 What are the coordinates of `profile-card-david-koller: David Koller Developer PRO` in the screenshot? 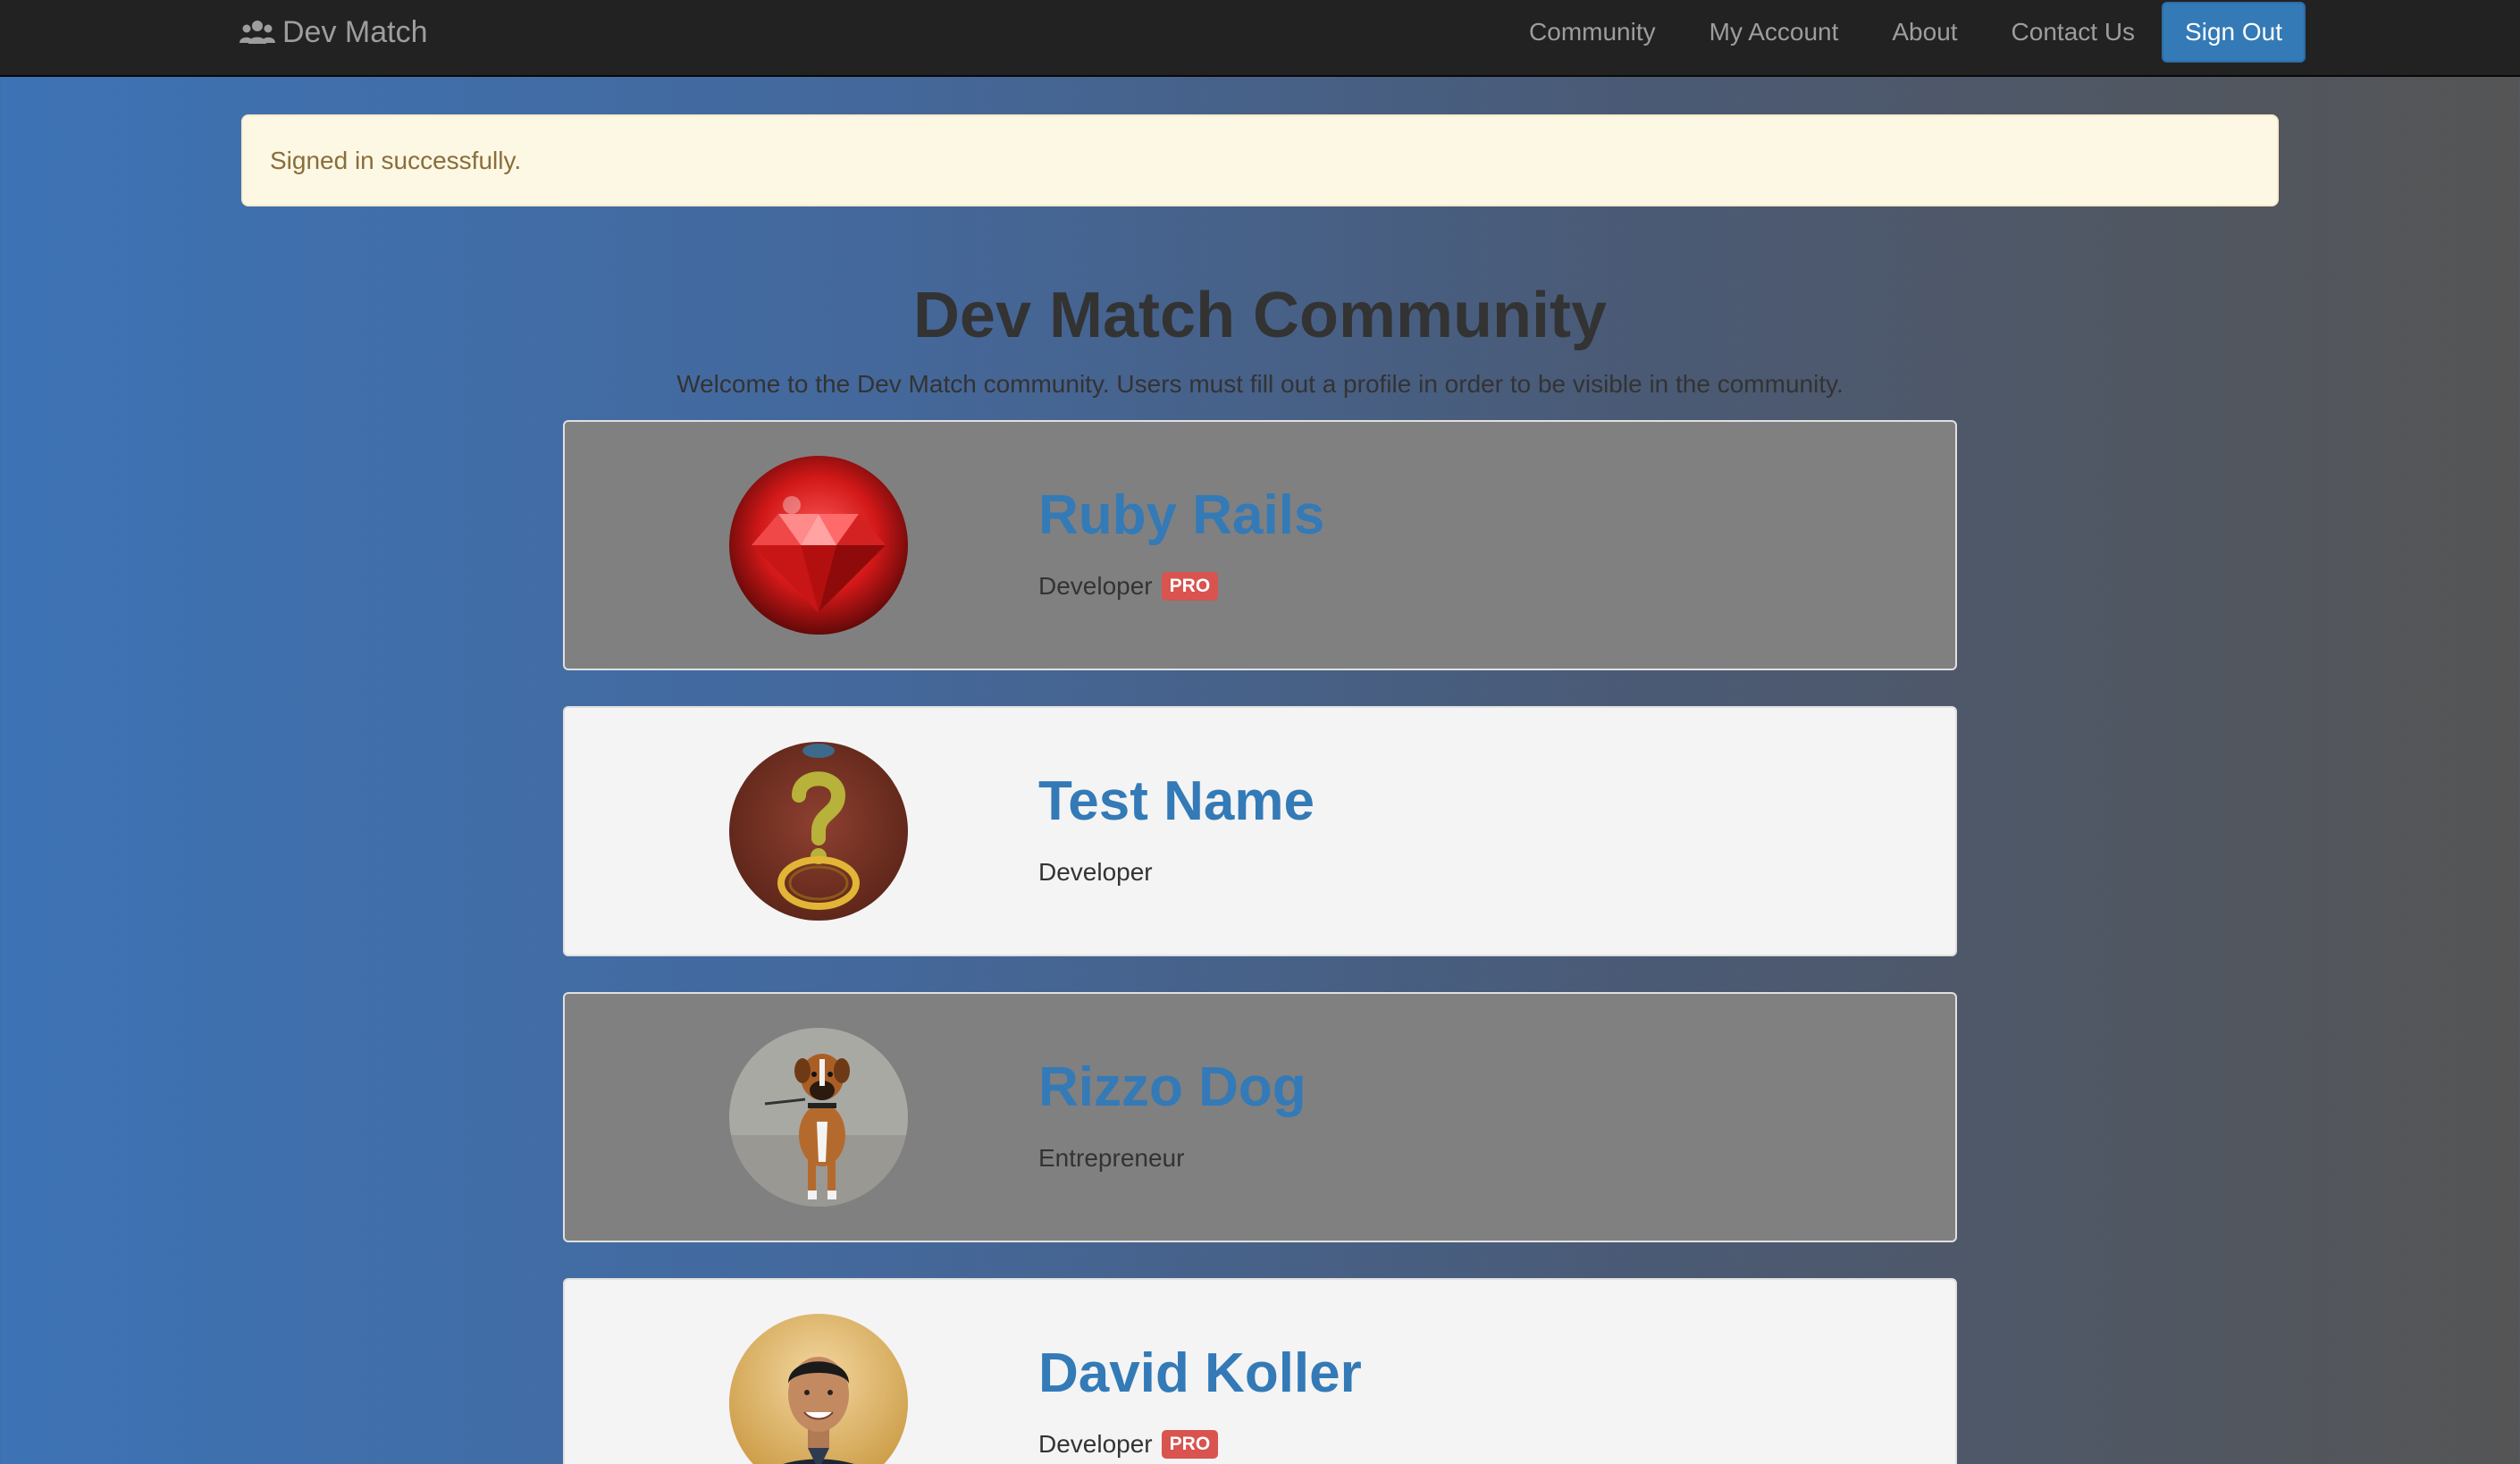 It's located at (1260, 1371).